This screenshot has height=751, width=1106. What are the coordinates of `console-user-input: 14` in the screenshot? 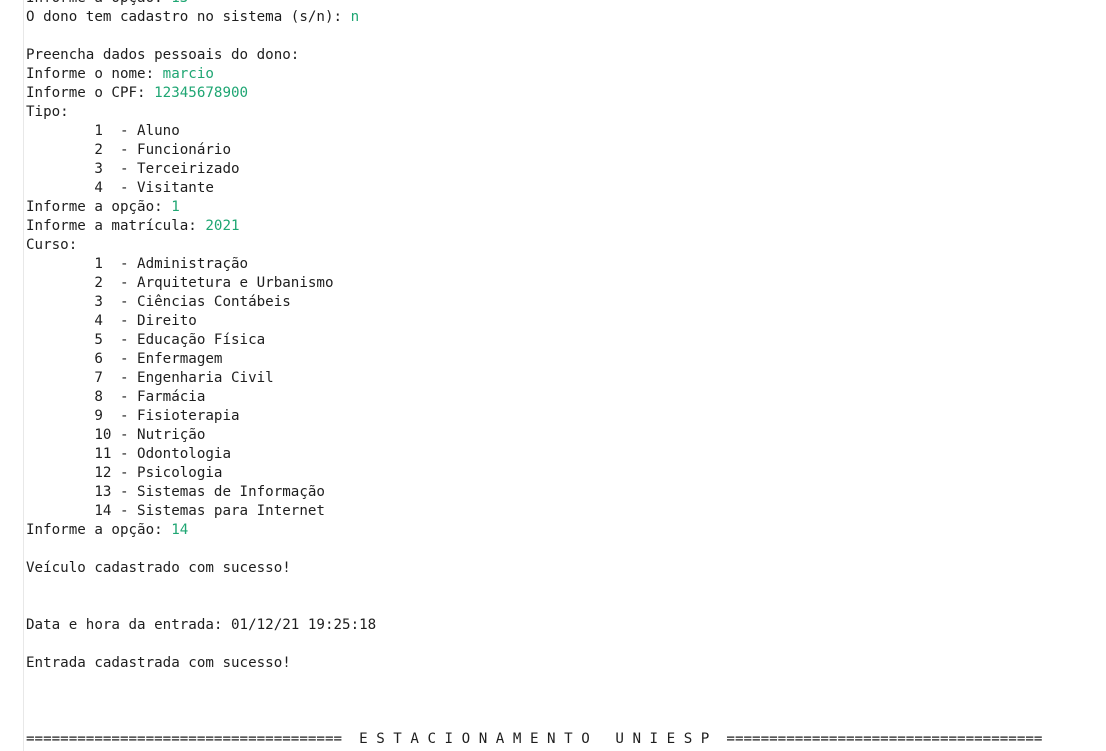 It's located at (180, 530).